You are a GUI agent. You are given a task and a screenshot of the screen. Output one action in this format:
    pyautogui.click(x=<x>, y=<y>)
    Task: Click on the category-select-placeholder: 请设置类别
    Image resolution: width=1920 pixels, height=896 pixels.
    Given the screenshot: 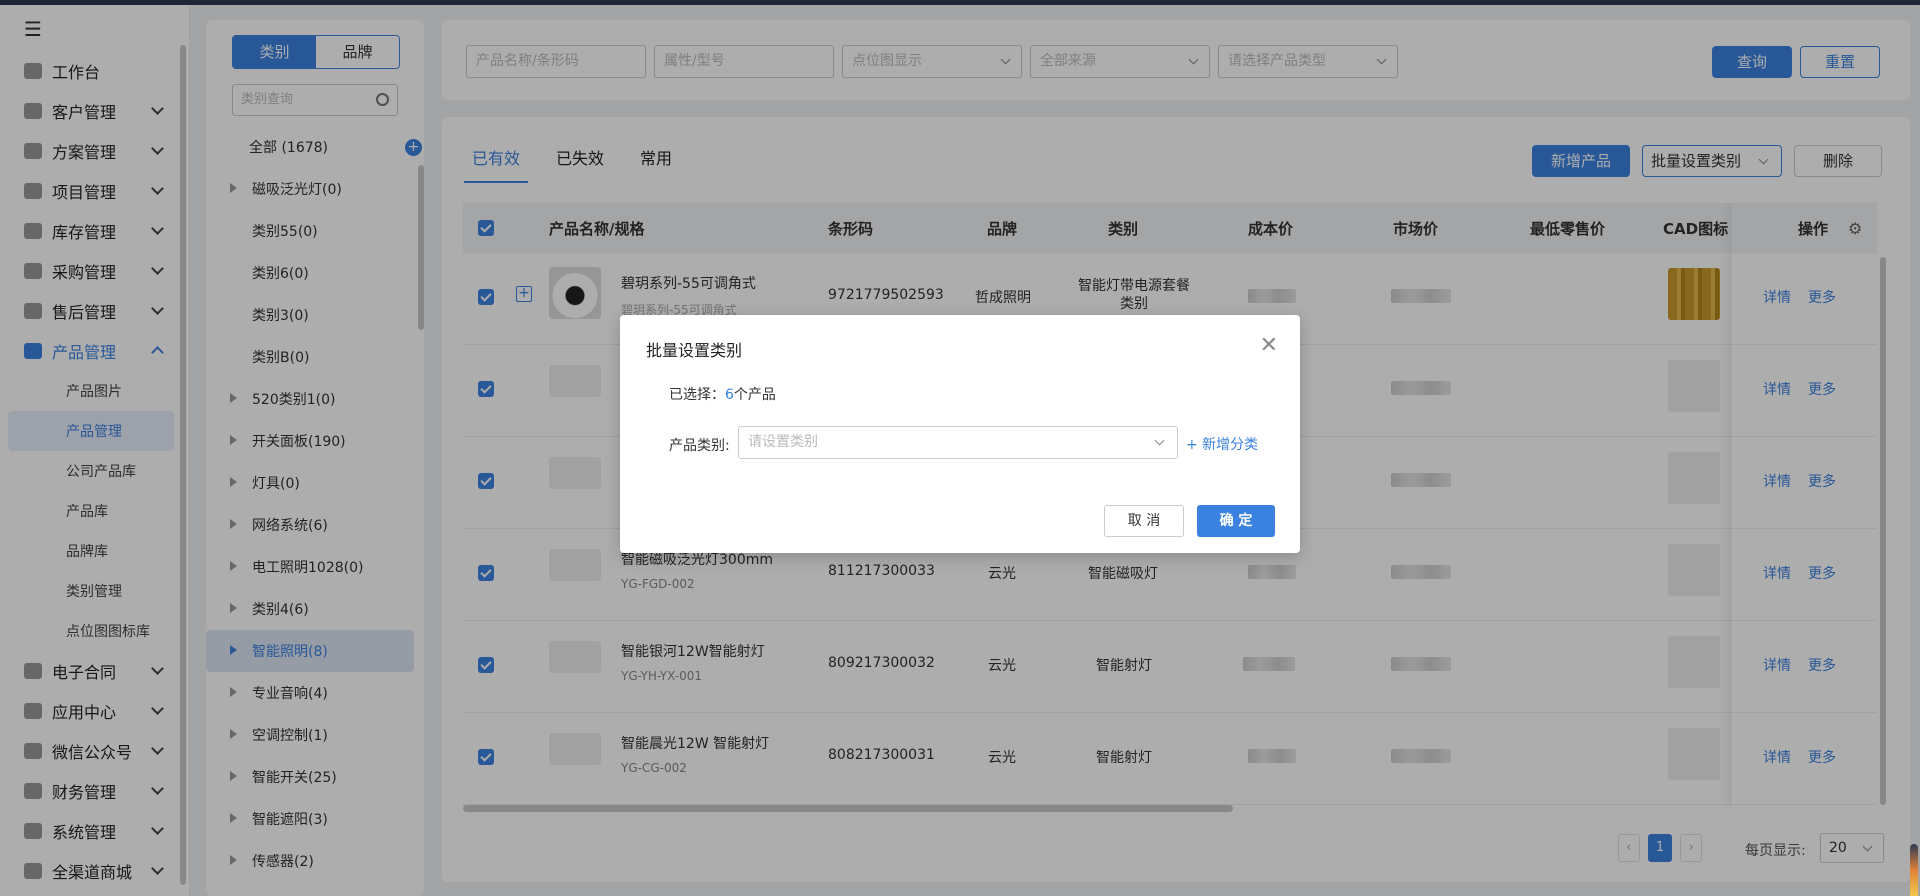 What is the action you would take?
    pyautogui.click(x=783, y=442)
    